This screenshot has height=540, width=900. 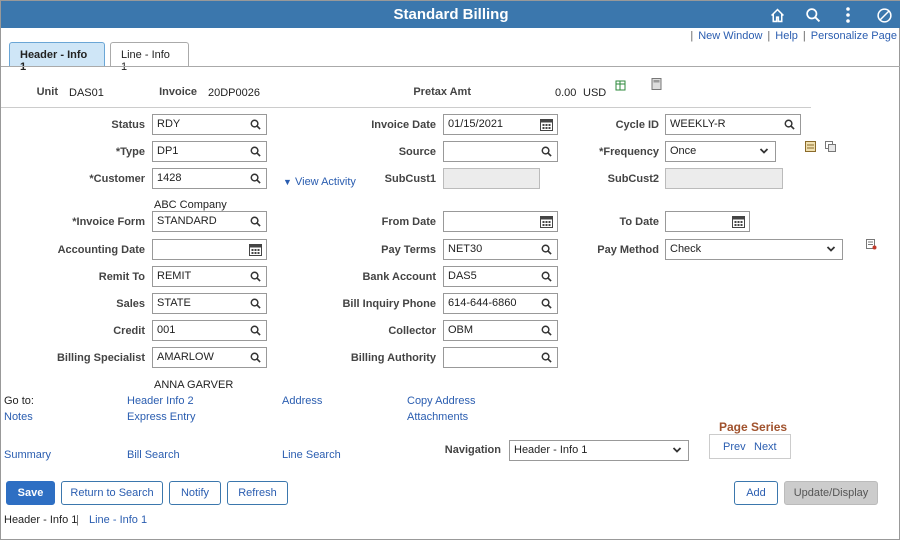 What do you see at coordinates (149, 57) in the screenshot?
I see `tab-line-info-1: Line - Info 1` at bounding box center [149, 57].